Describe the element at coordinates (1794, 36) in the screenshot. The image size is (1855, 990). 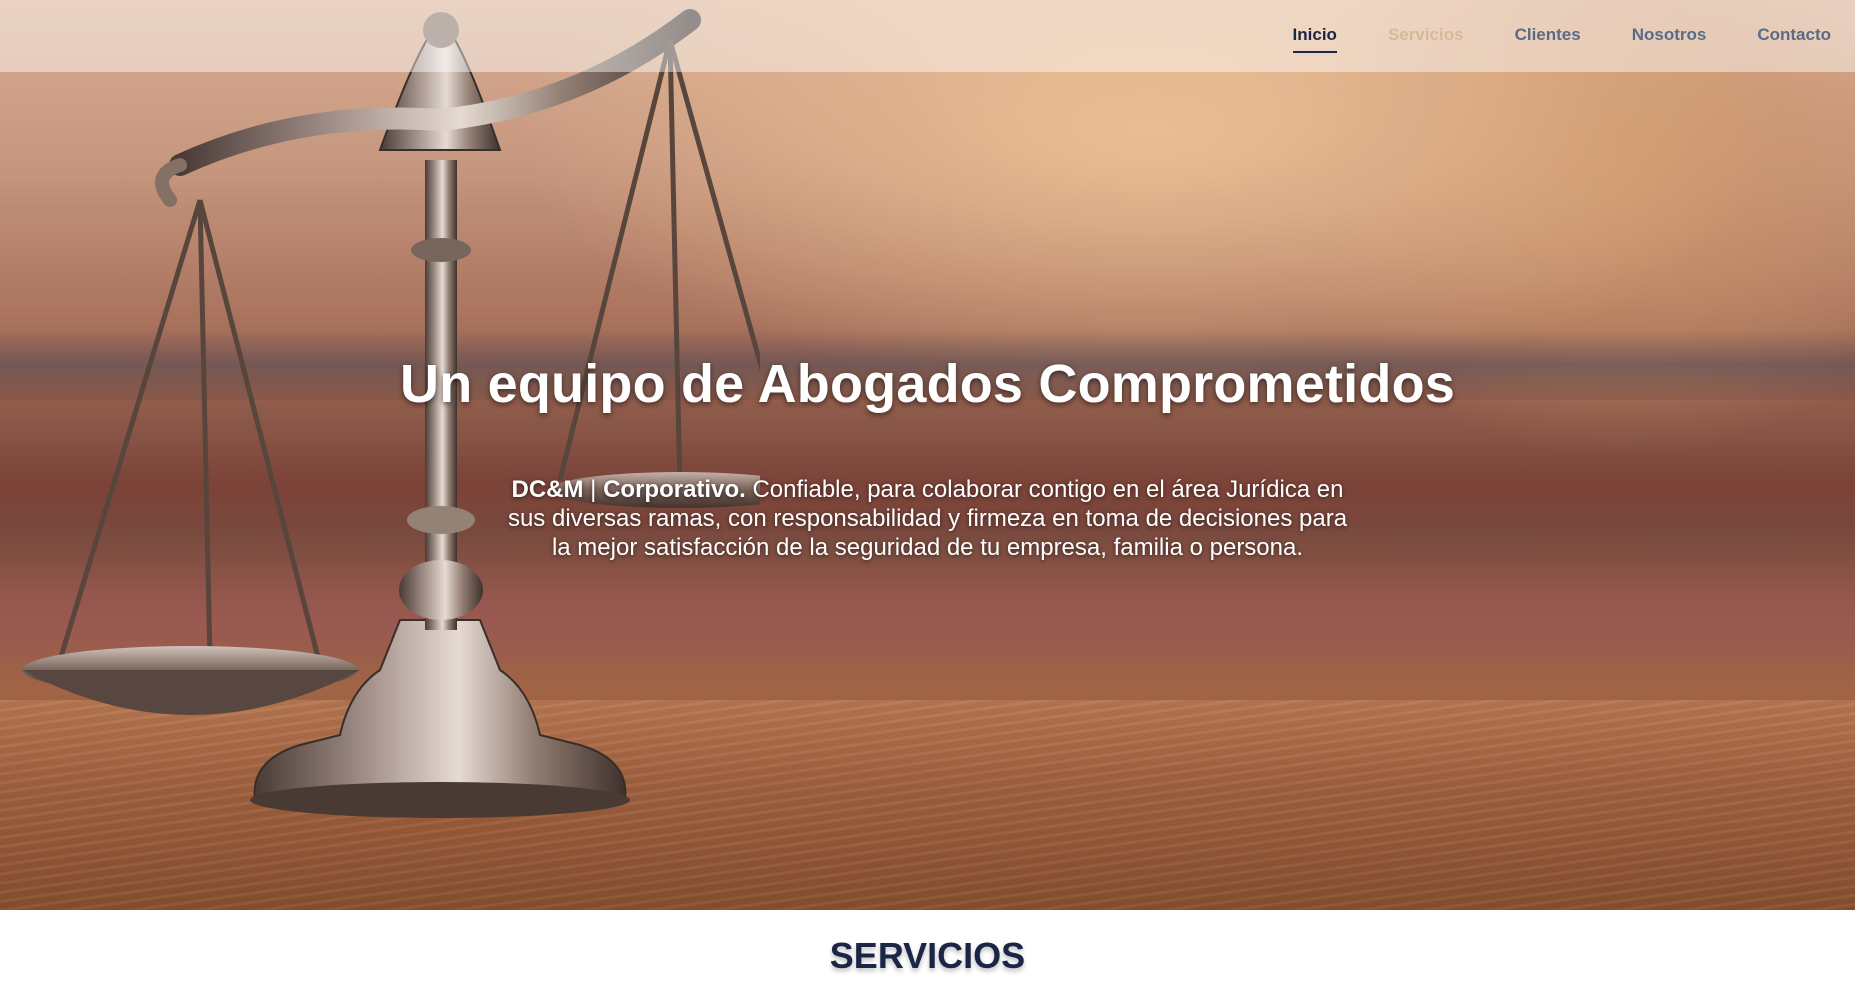
I see `nav-item-contacto: Contacto` at that location.